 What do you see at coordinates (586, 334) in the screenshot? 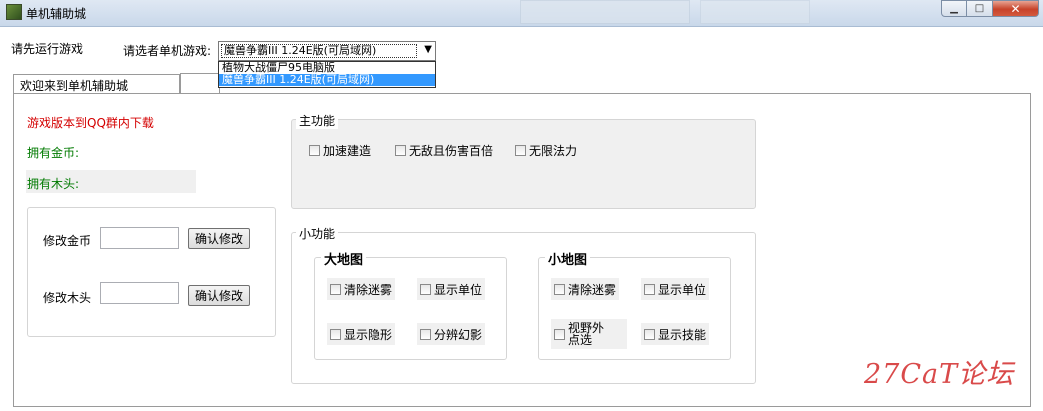
I see `checkbox-label: 视野外点选` at bounding box center [586, 334].